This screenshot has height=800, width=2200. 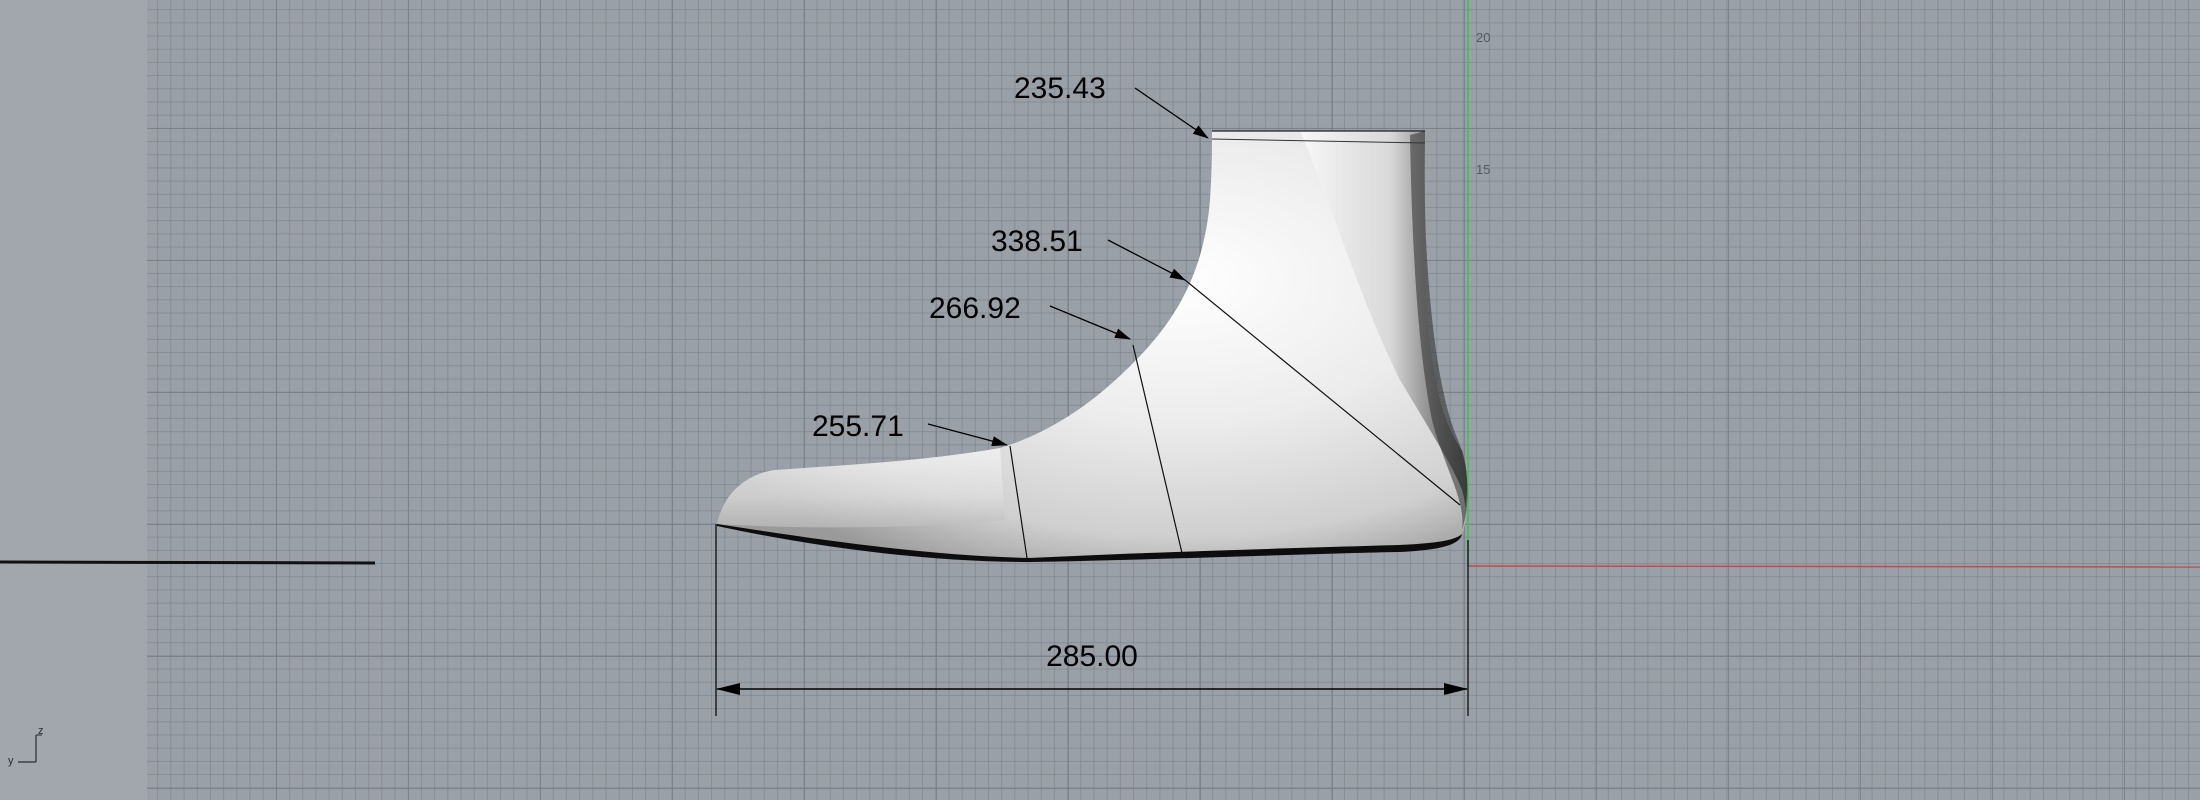 What do you see at coordinates (1483, 37) in the screenshot?
I see `ruler-label-20: 20` at bounding box center [1483, 37].